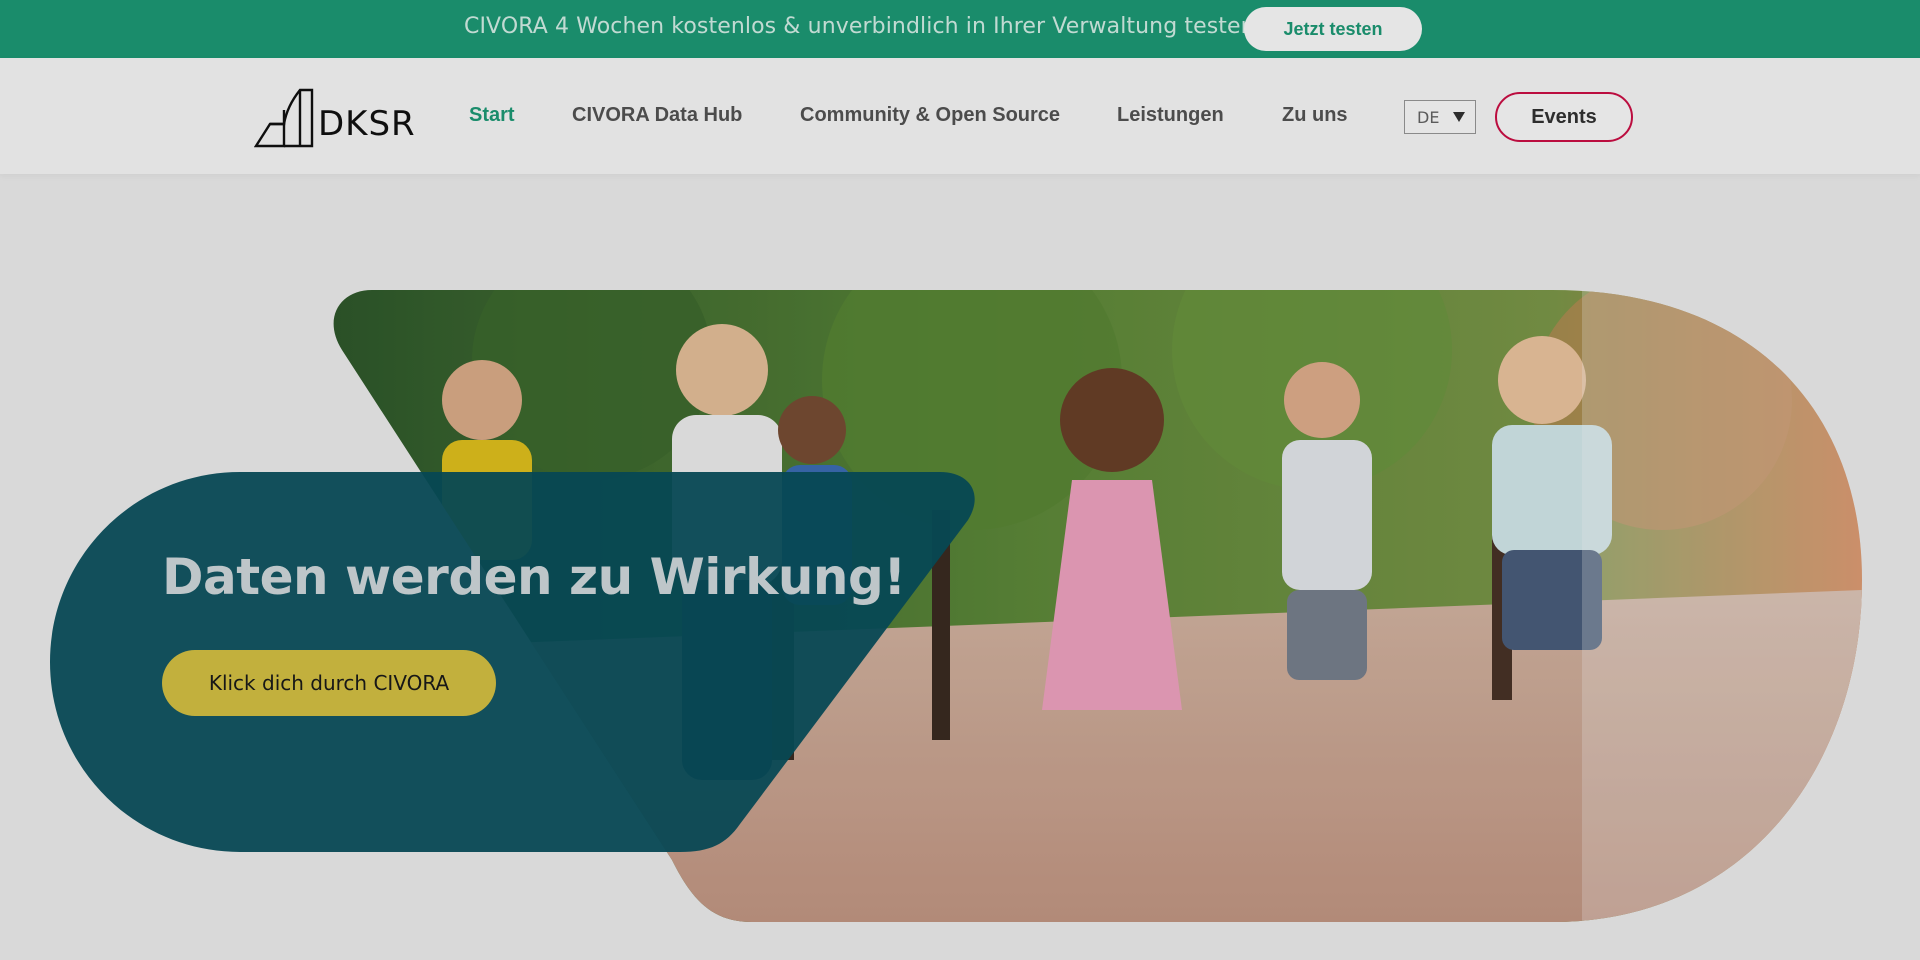 This screenshot has height=960, width=1920. Describe the element at coordinates (1315, 115) in the screenshot. I see `nav-zu-uns: Zu uns` at that location.